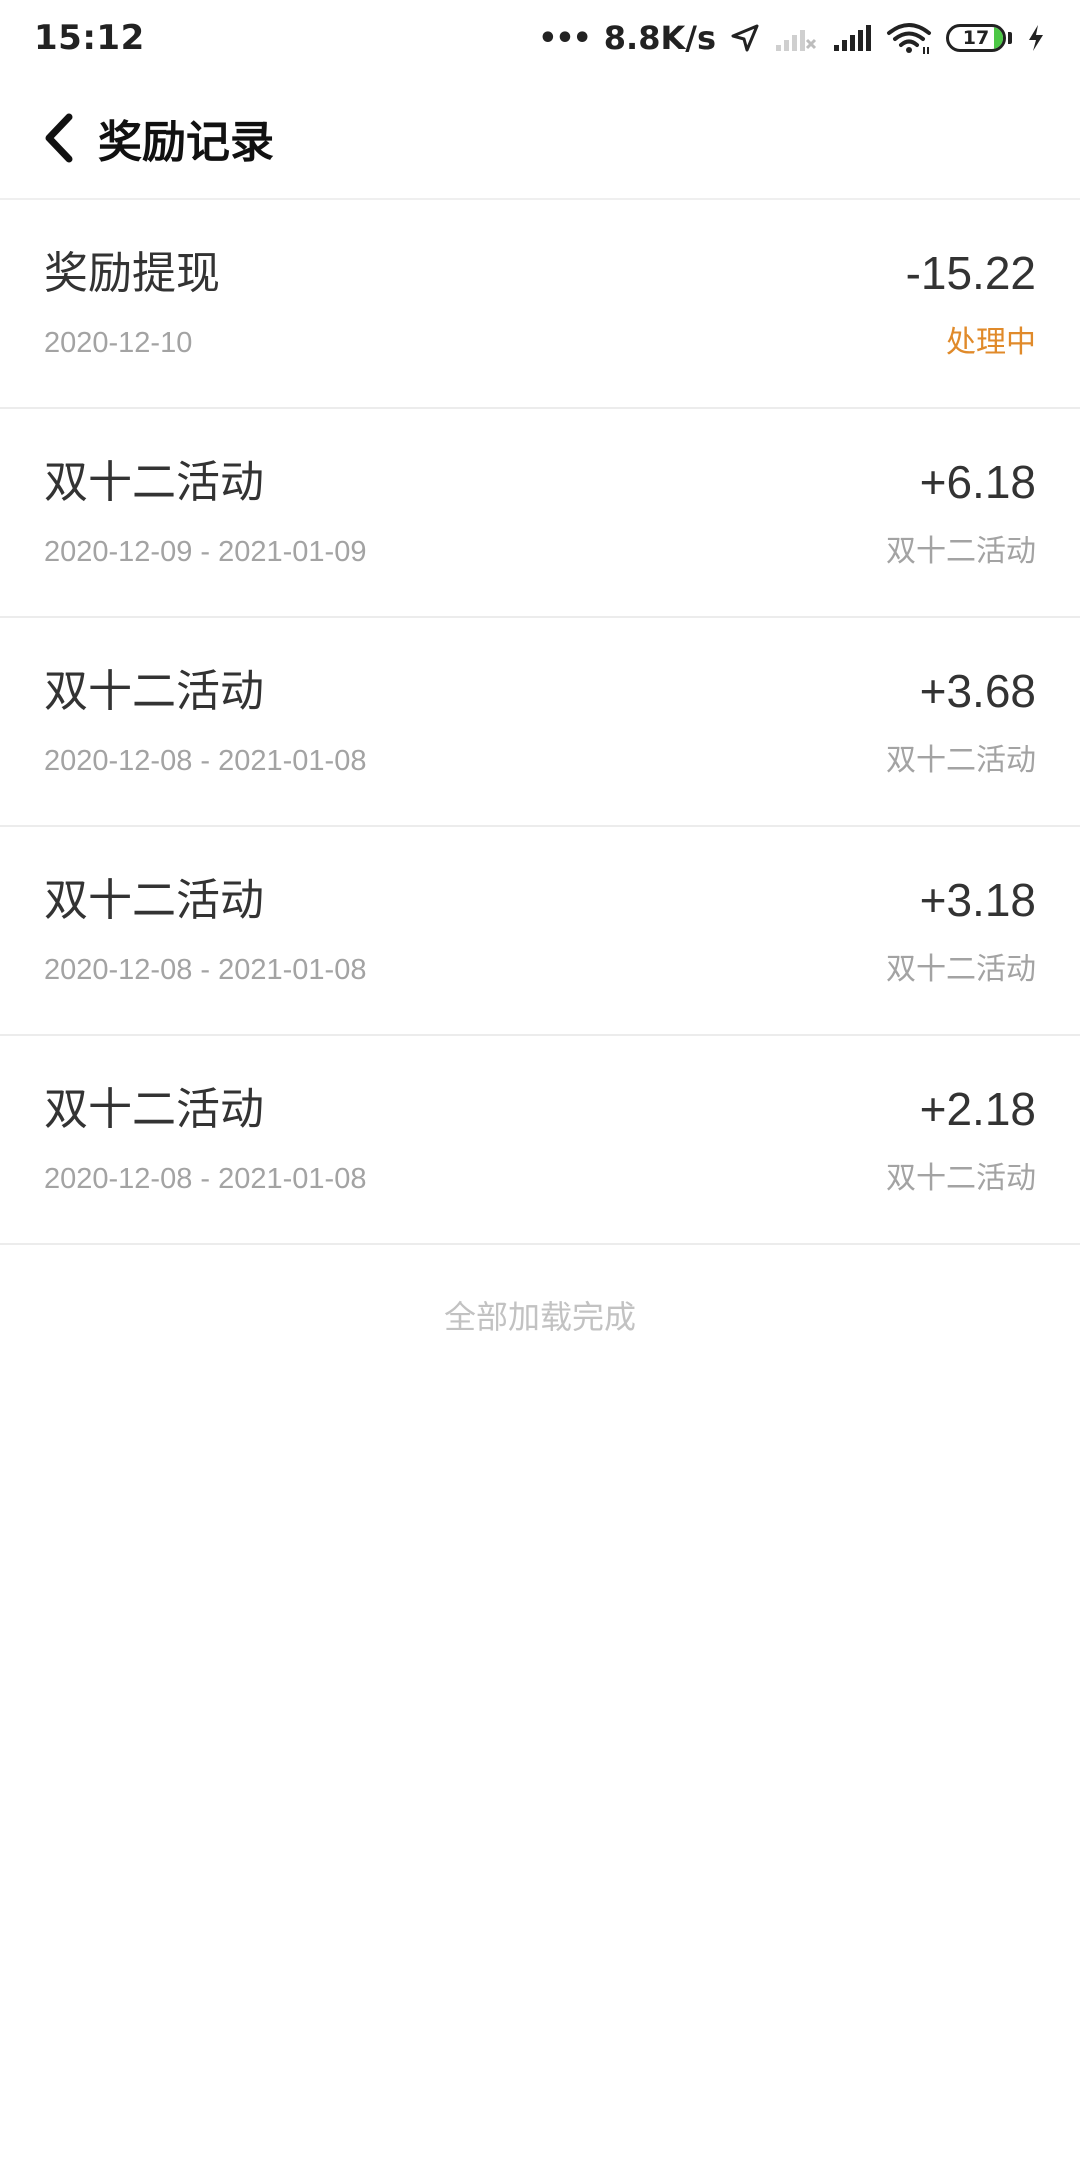  Describe the element at coordinates (976, 37) in the screenshot. I see `battery-level: 17` at that location.